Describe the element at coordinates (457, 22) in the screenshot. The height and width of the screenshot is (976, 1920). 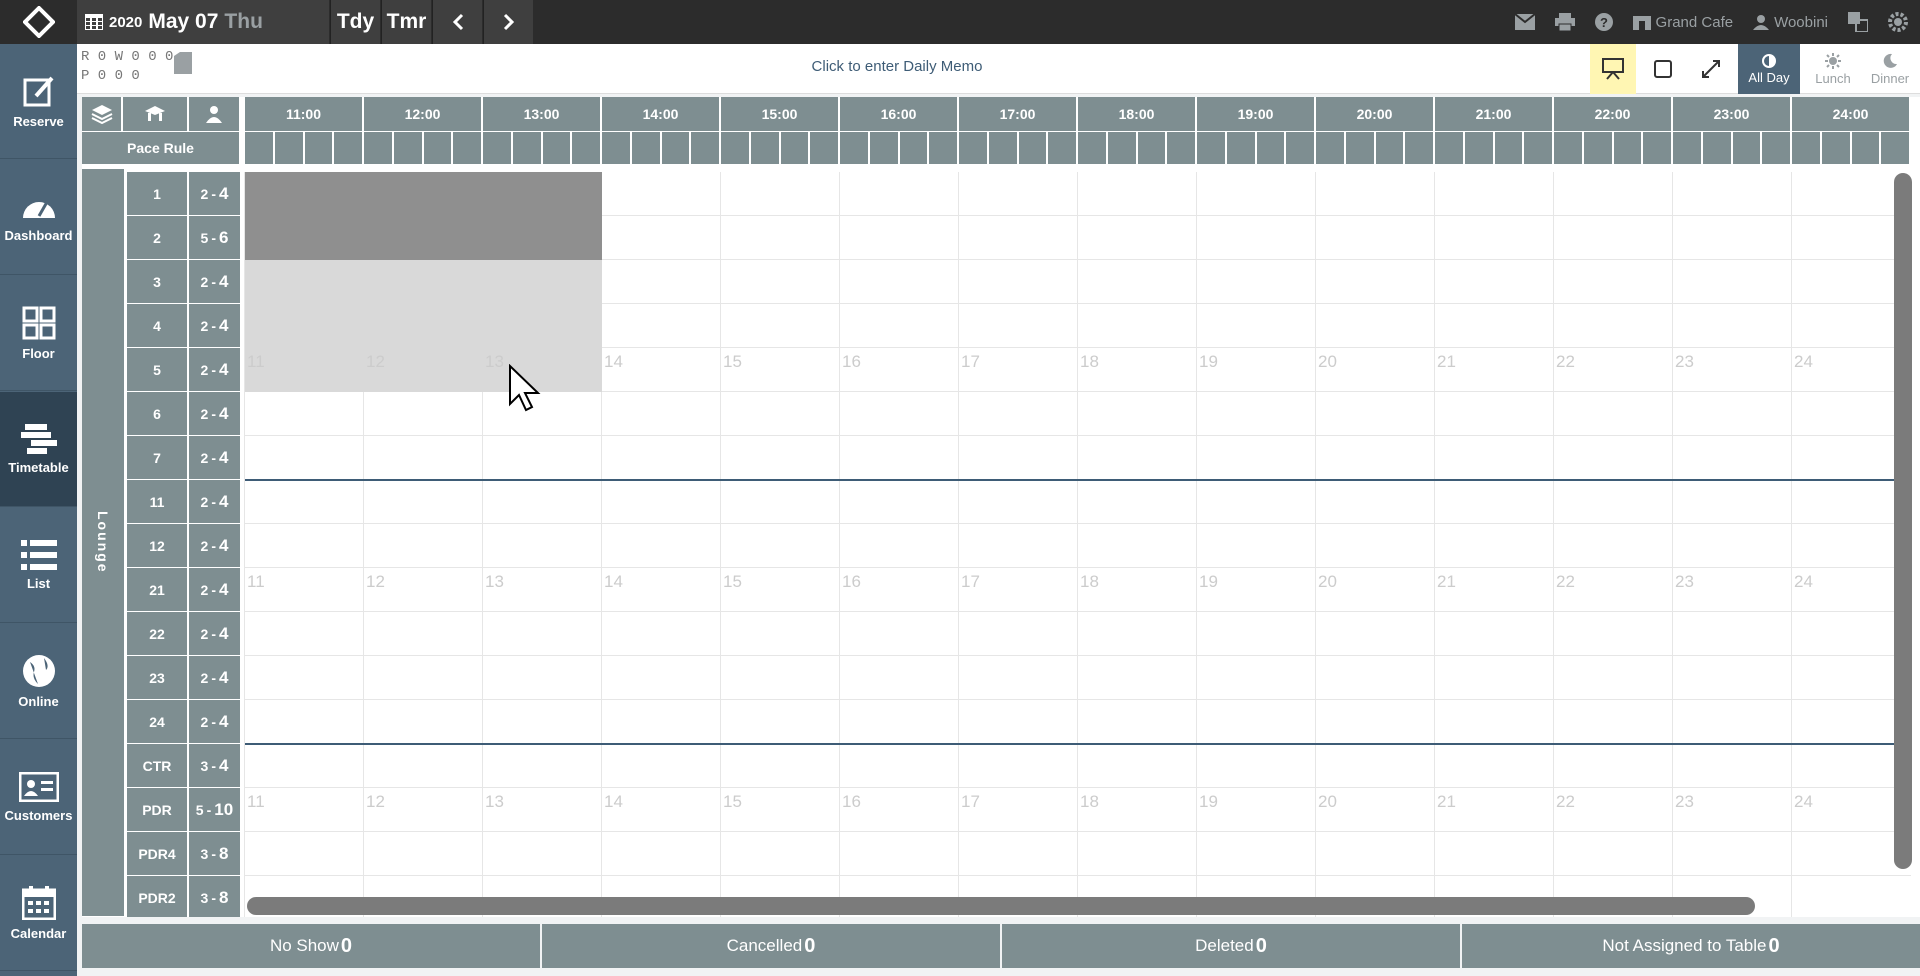
I see `prev-day-button` at that location.